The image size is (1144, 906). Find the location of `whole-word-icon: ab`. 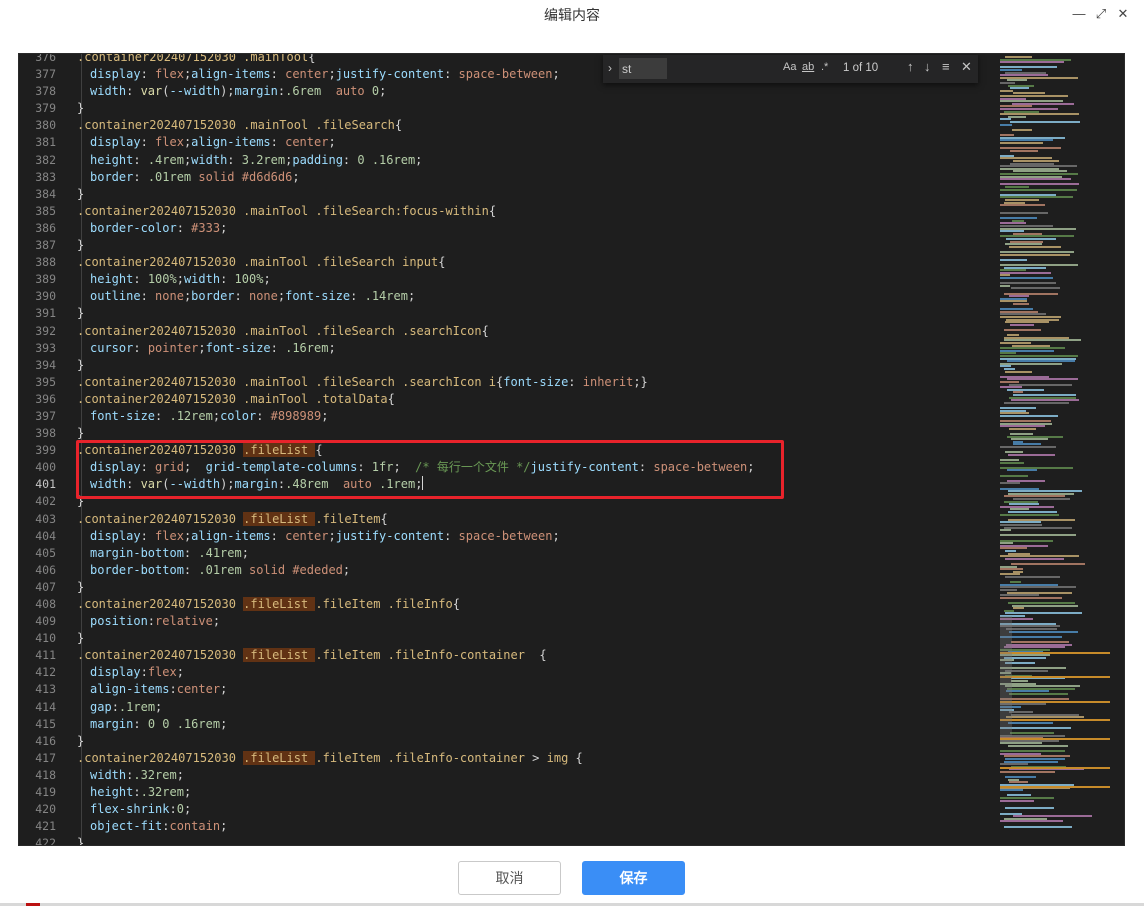

whole-word-icon: ab is located at coordinates (808, 67).